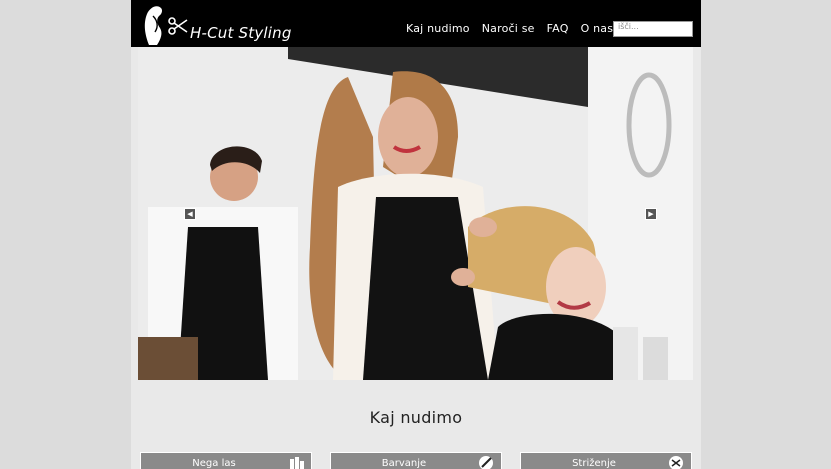 The height and width of the screenshot is (469, 831). I want to click on service-card-label: Nega las, so click(214, 463).